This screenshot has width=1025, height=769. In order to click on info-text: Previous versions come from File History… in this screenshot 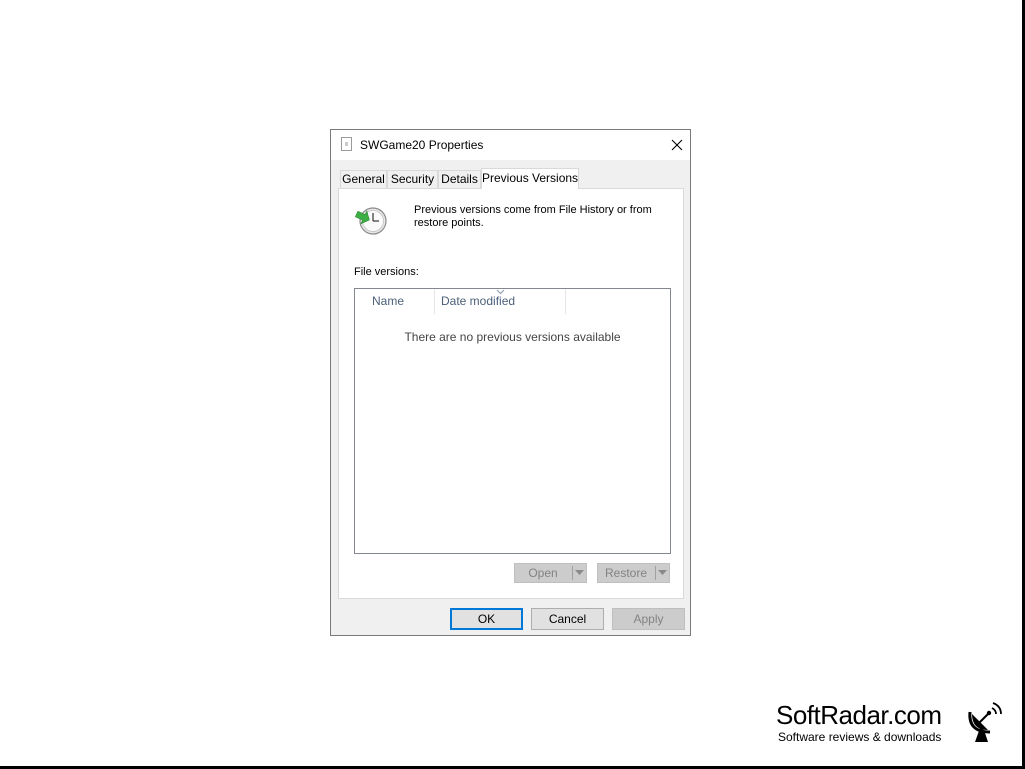, I will do `click(533, 216)`.